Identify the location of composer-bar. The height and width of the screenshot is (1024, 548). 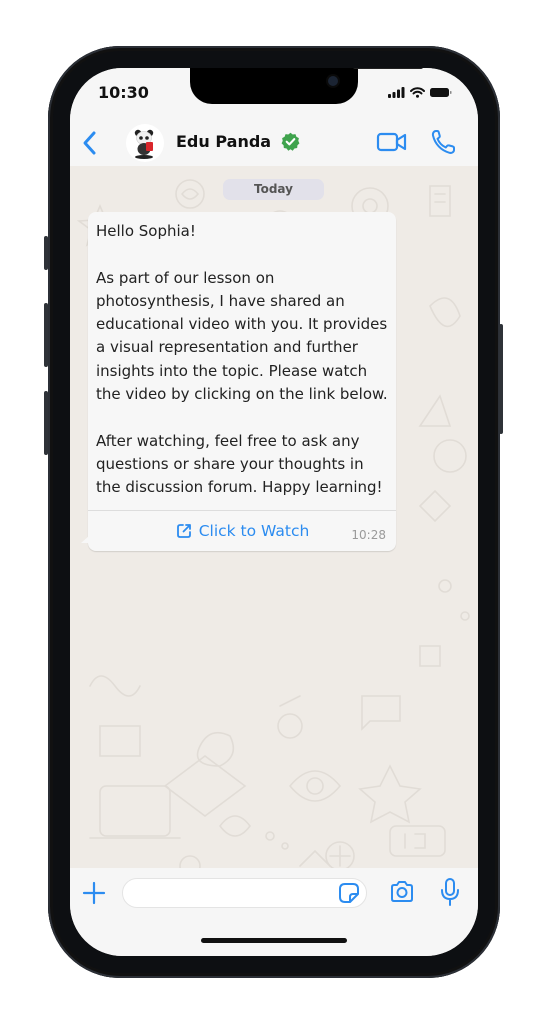
(274, 912).